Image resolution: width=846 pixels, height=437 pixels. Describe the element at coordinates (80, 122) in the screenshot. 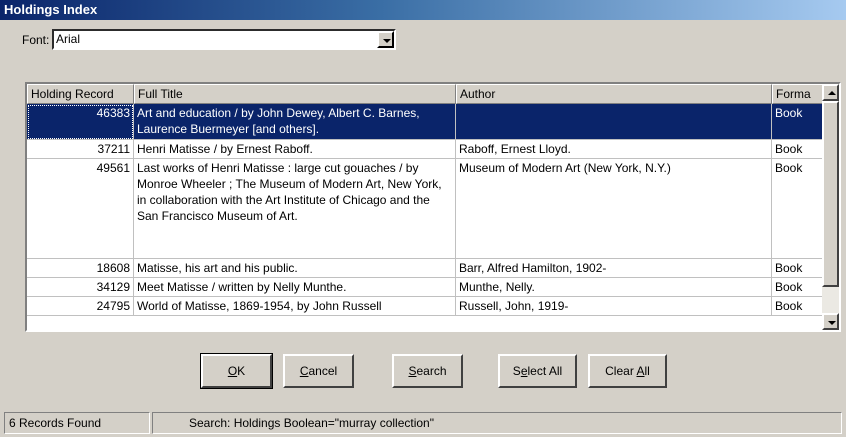

I see `holding-record-cell: 46383` at that location.